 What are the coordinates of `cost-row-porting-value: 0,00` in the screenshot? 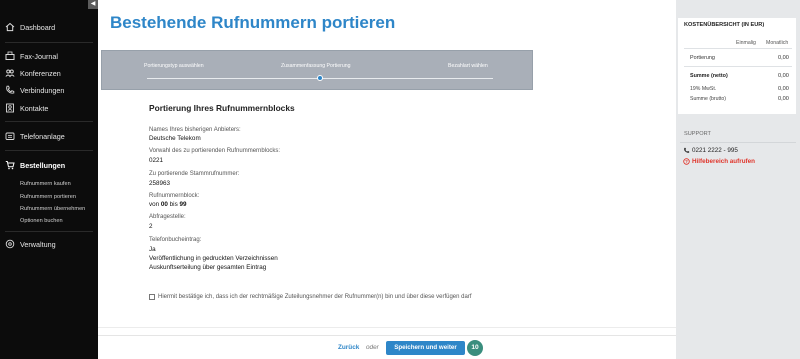 It's located at (783, 58).